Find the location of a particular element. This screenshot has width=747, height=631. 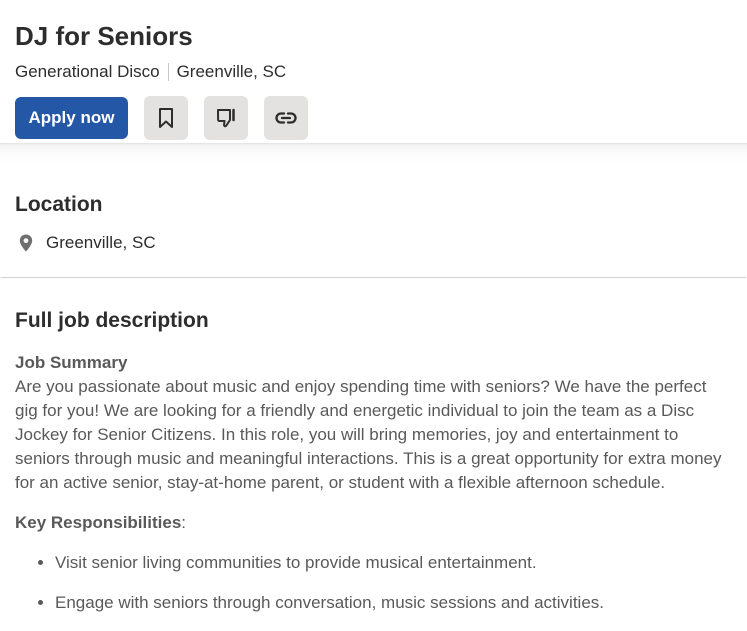

job-meta: Generational Disco Greenville, SC is located at coordinates (373, 72).